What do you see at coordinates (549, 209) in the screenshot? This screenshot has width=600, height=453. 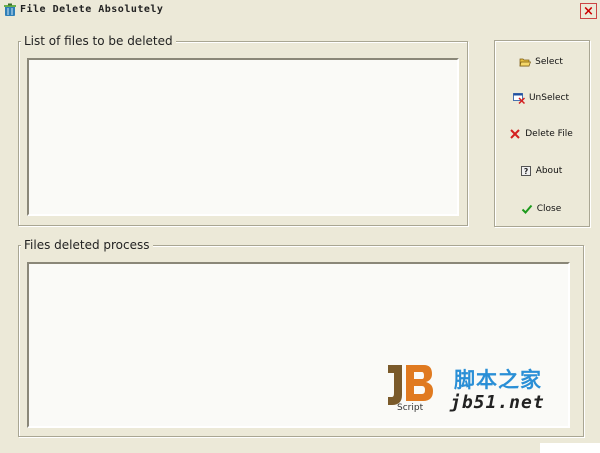 I see `close-button-label: Close` at bounding box center [549, 209].